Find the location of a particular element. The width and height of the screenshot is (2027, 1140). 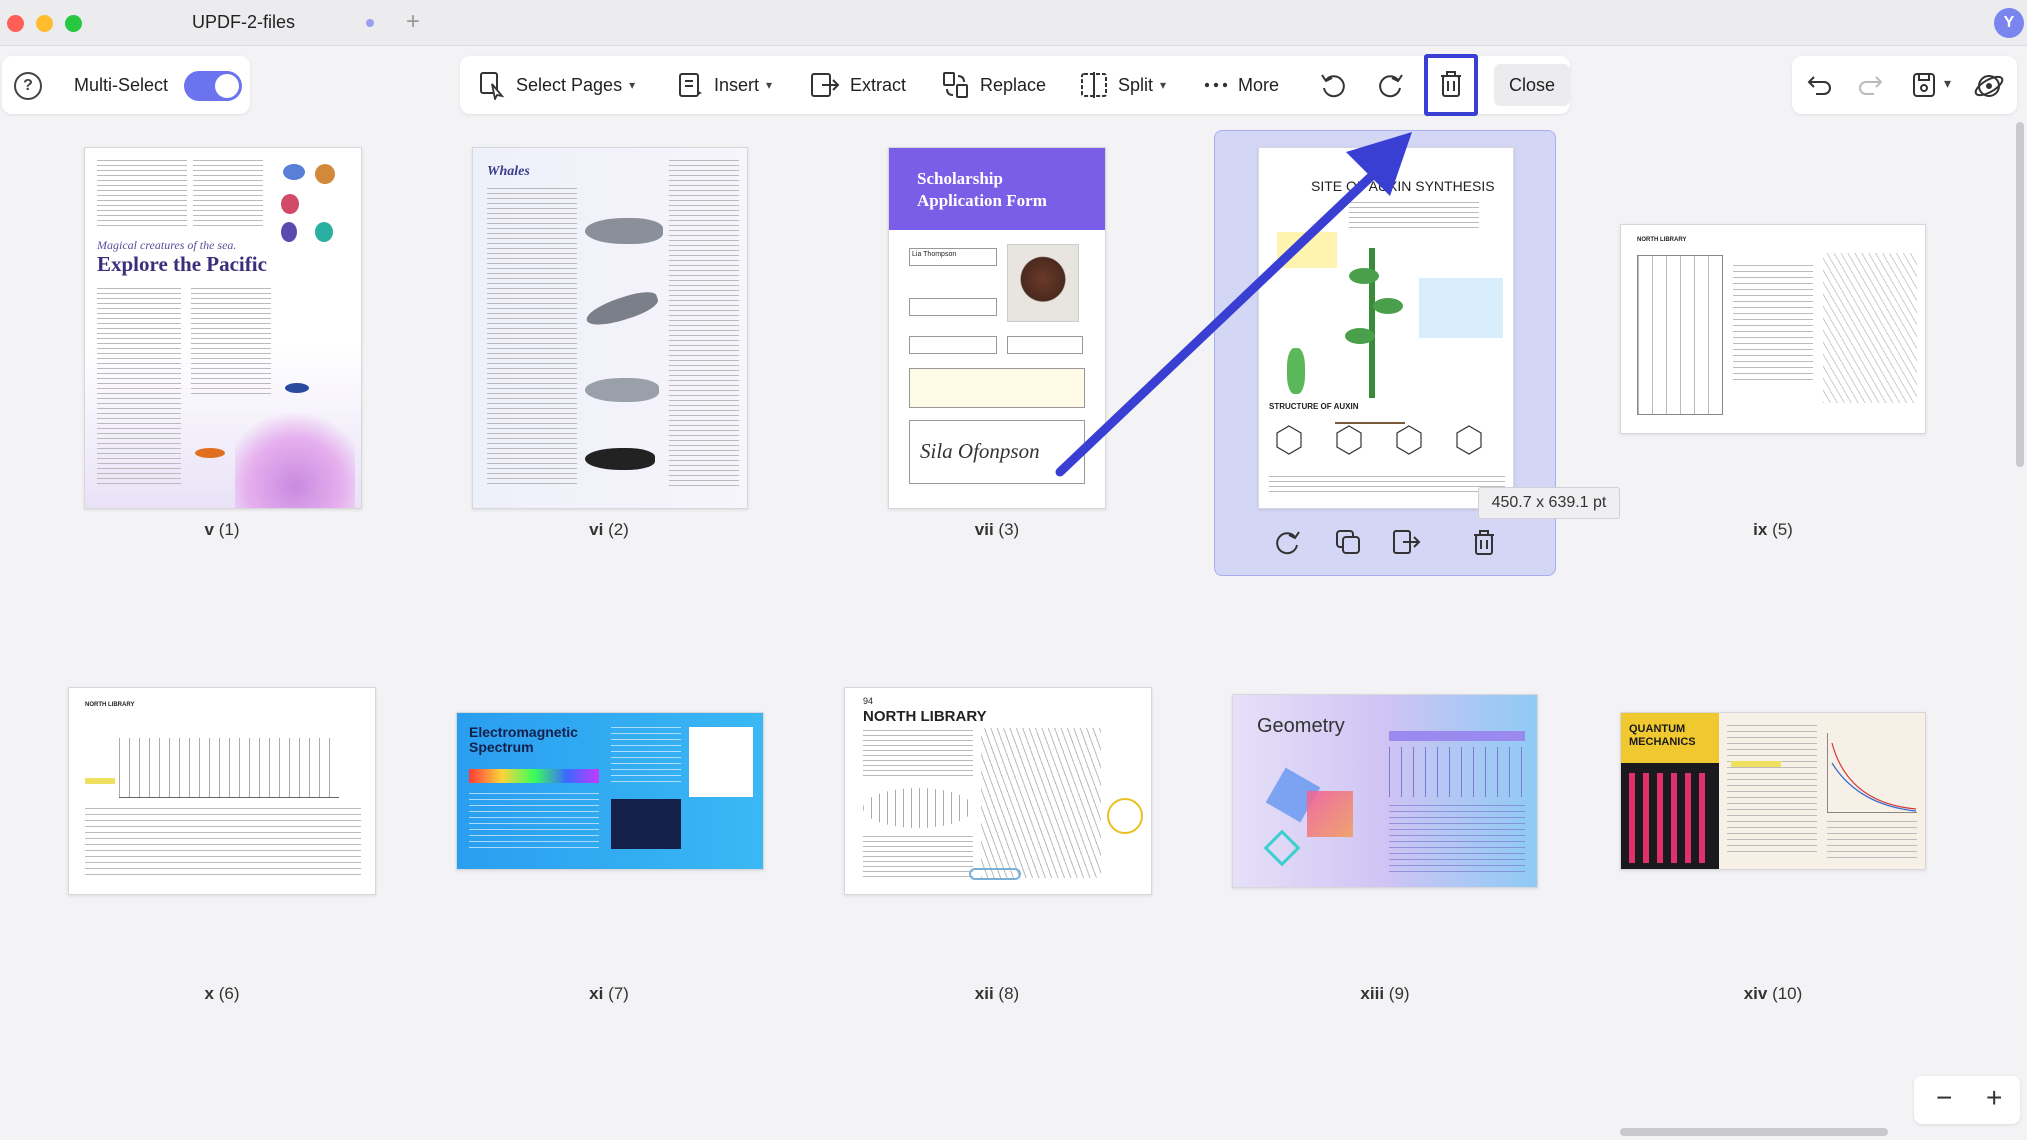

insert-button: Insert ▾ is located at coordinates (725, 85).